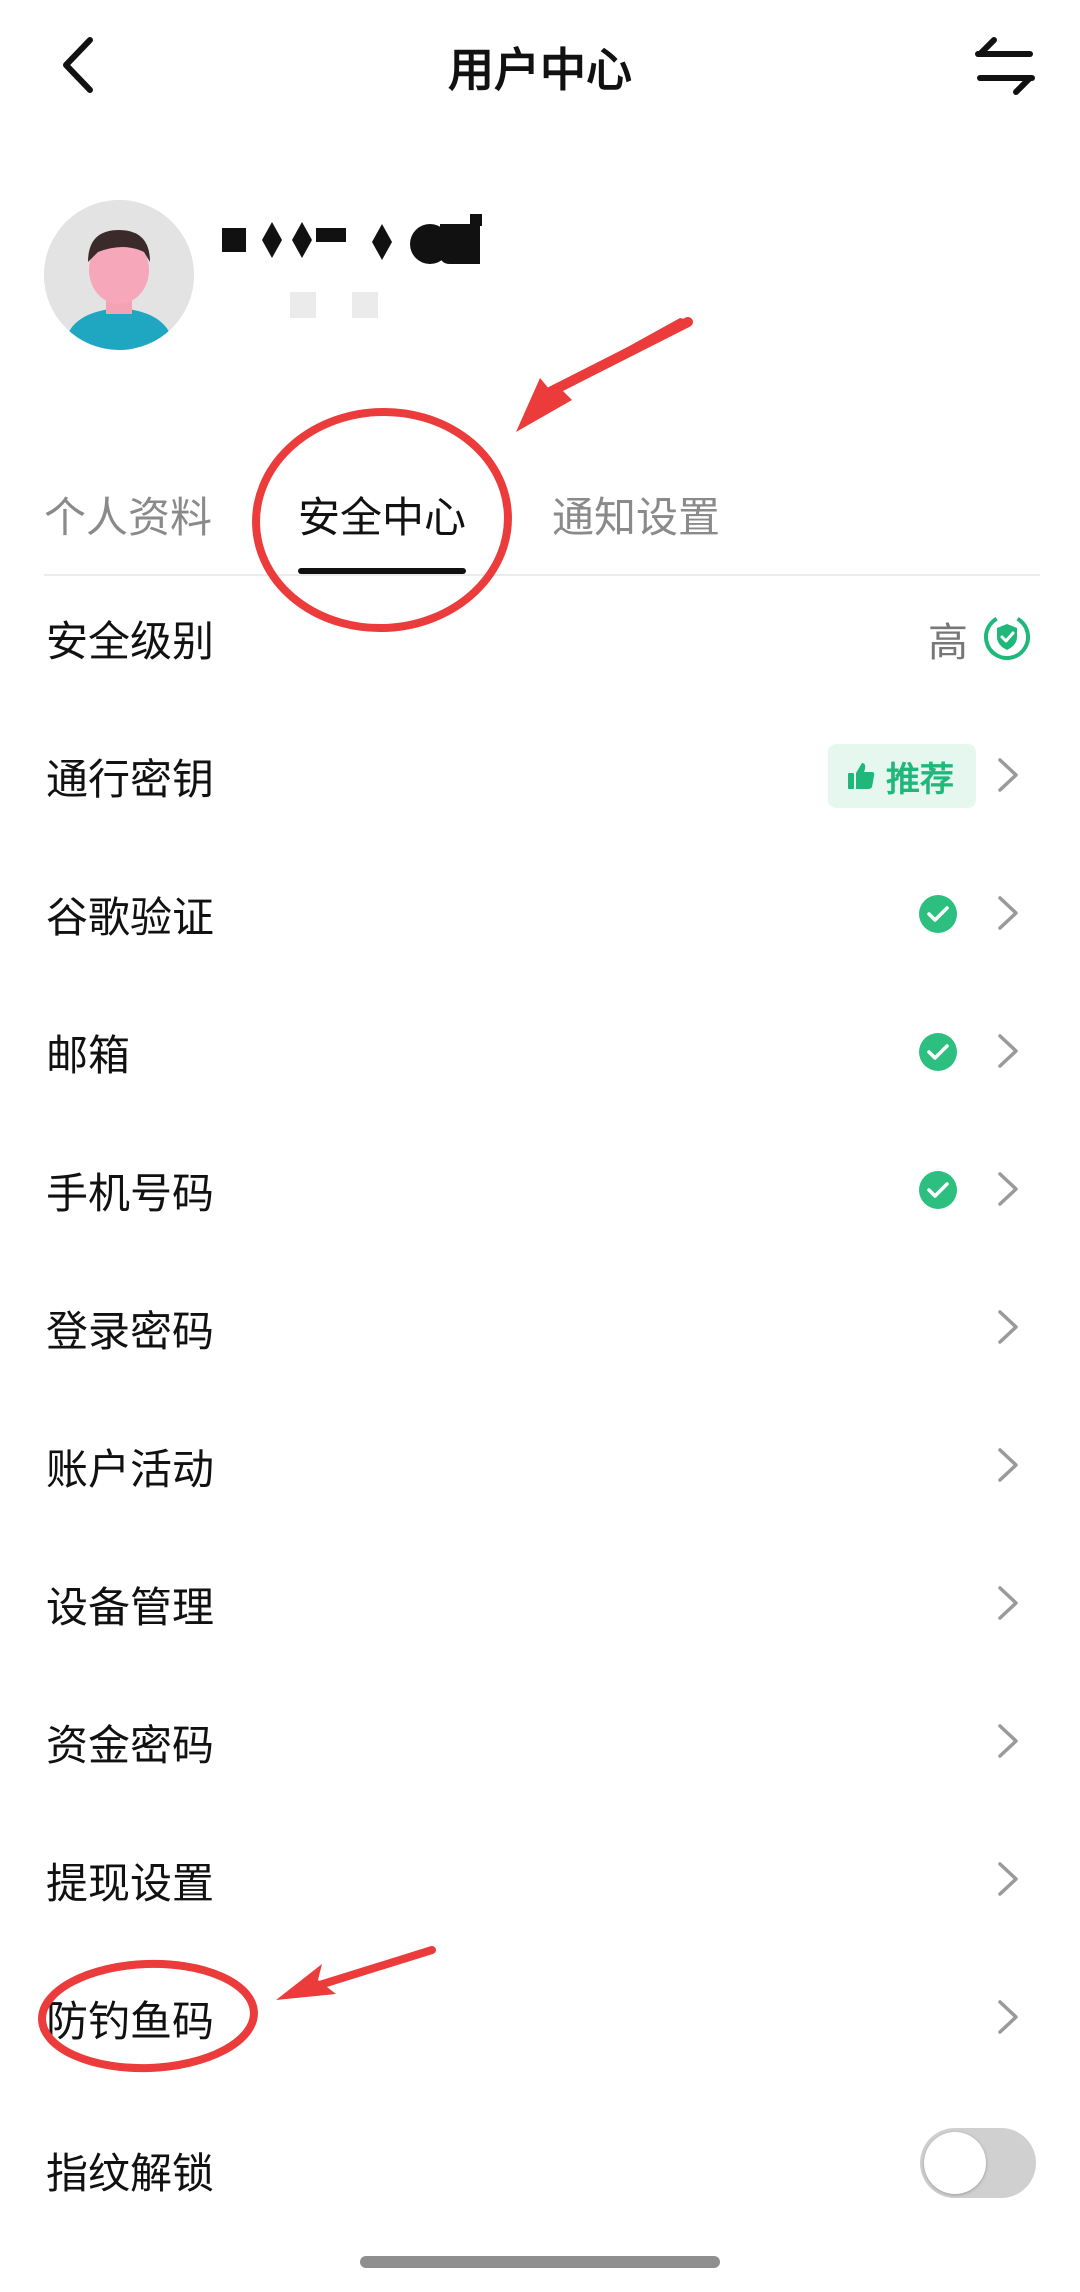  I want to click on tab-notification-settings: 通知设置, so click(636, 514).